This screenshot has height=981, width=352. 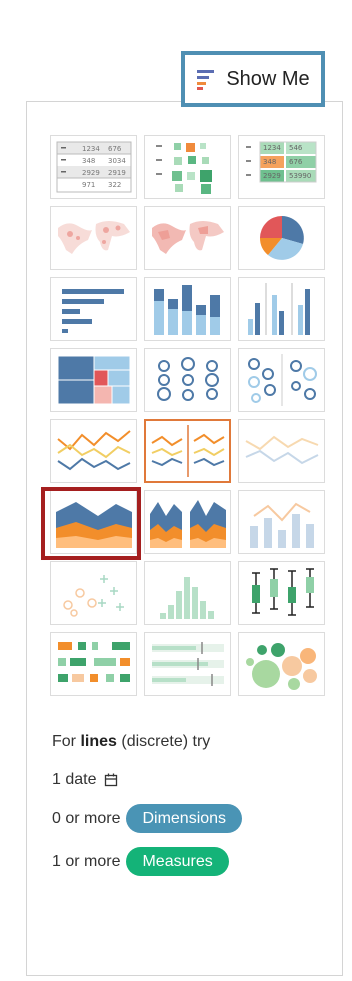 What do you see at coordinates (93, 593) in the screenshot?
I see `chart-thumb-scatter-plot` at bounding box center [93, 593].